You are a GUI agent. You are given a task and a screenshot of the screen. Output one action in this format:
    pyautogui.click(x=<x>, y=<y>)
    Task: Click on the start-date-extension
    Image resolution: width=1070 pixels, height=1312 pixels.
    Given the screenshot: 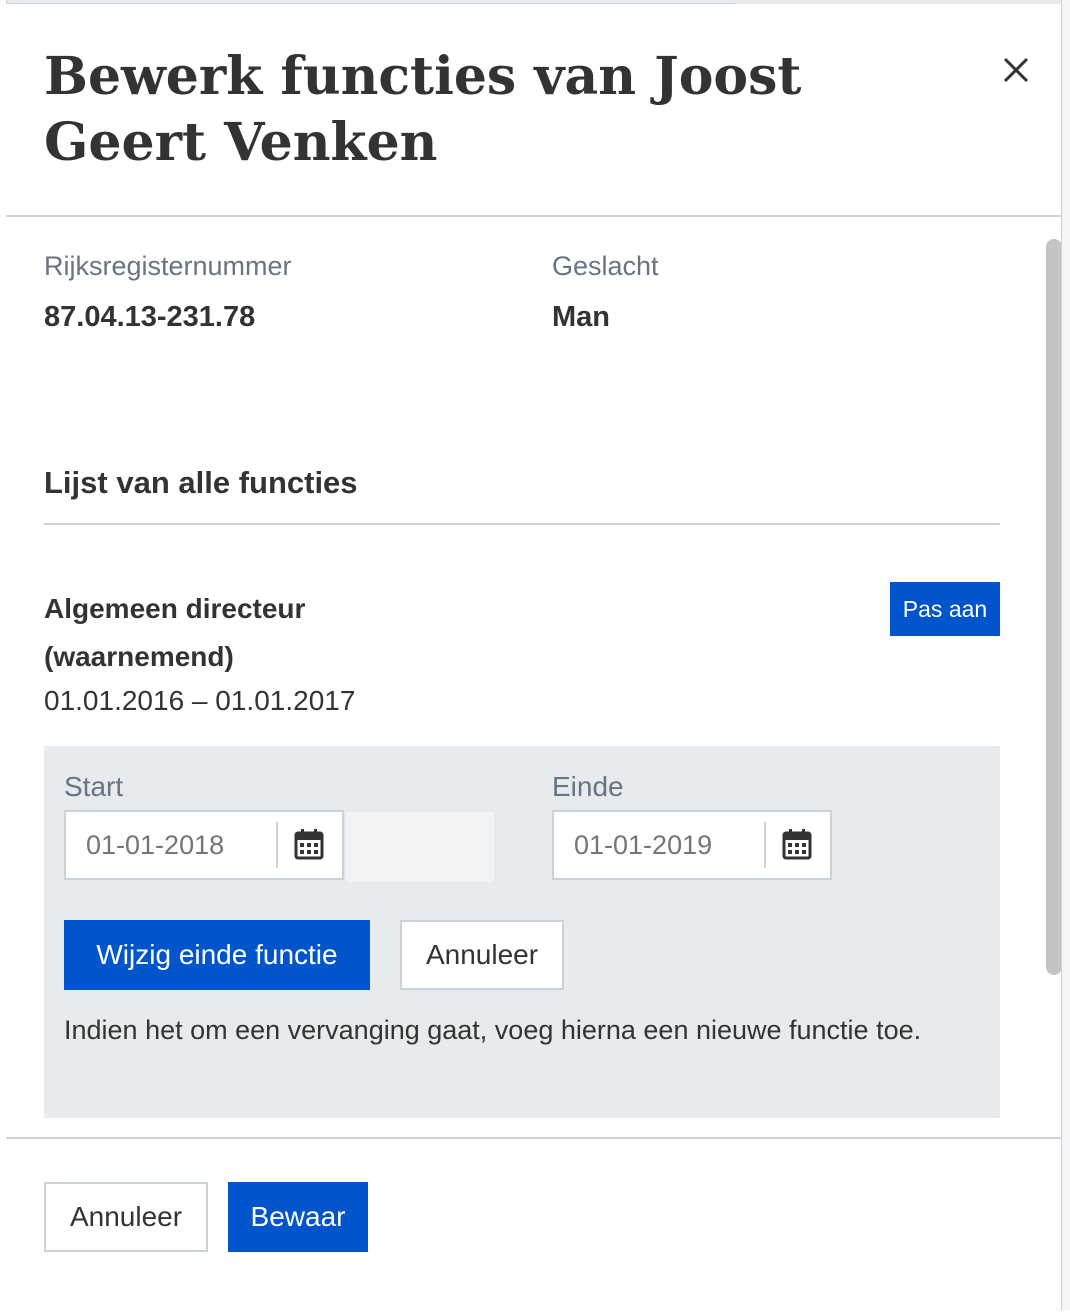 What is the action you would take?
    pyautogui.click(x=420, y=847)
    